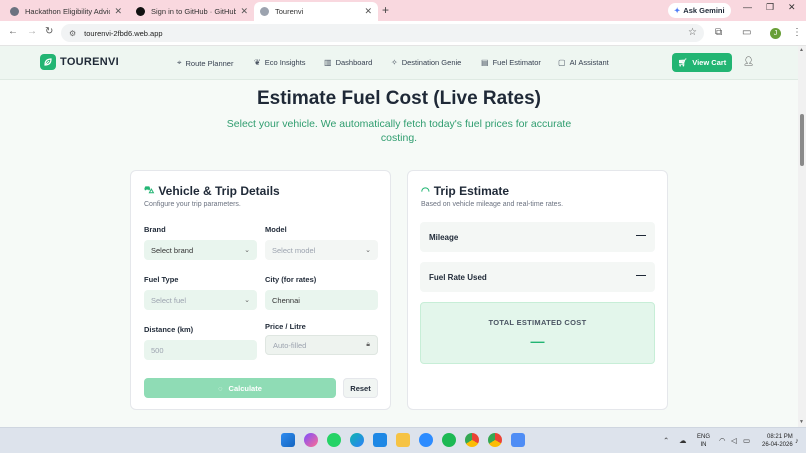 Image resolution: width=806 pixels, height=453 pixels. What do you see at coordinates (311, 440) in the screenshot?
I see `copilot-icon` at bounding box center [311, 440].